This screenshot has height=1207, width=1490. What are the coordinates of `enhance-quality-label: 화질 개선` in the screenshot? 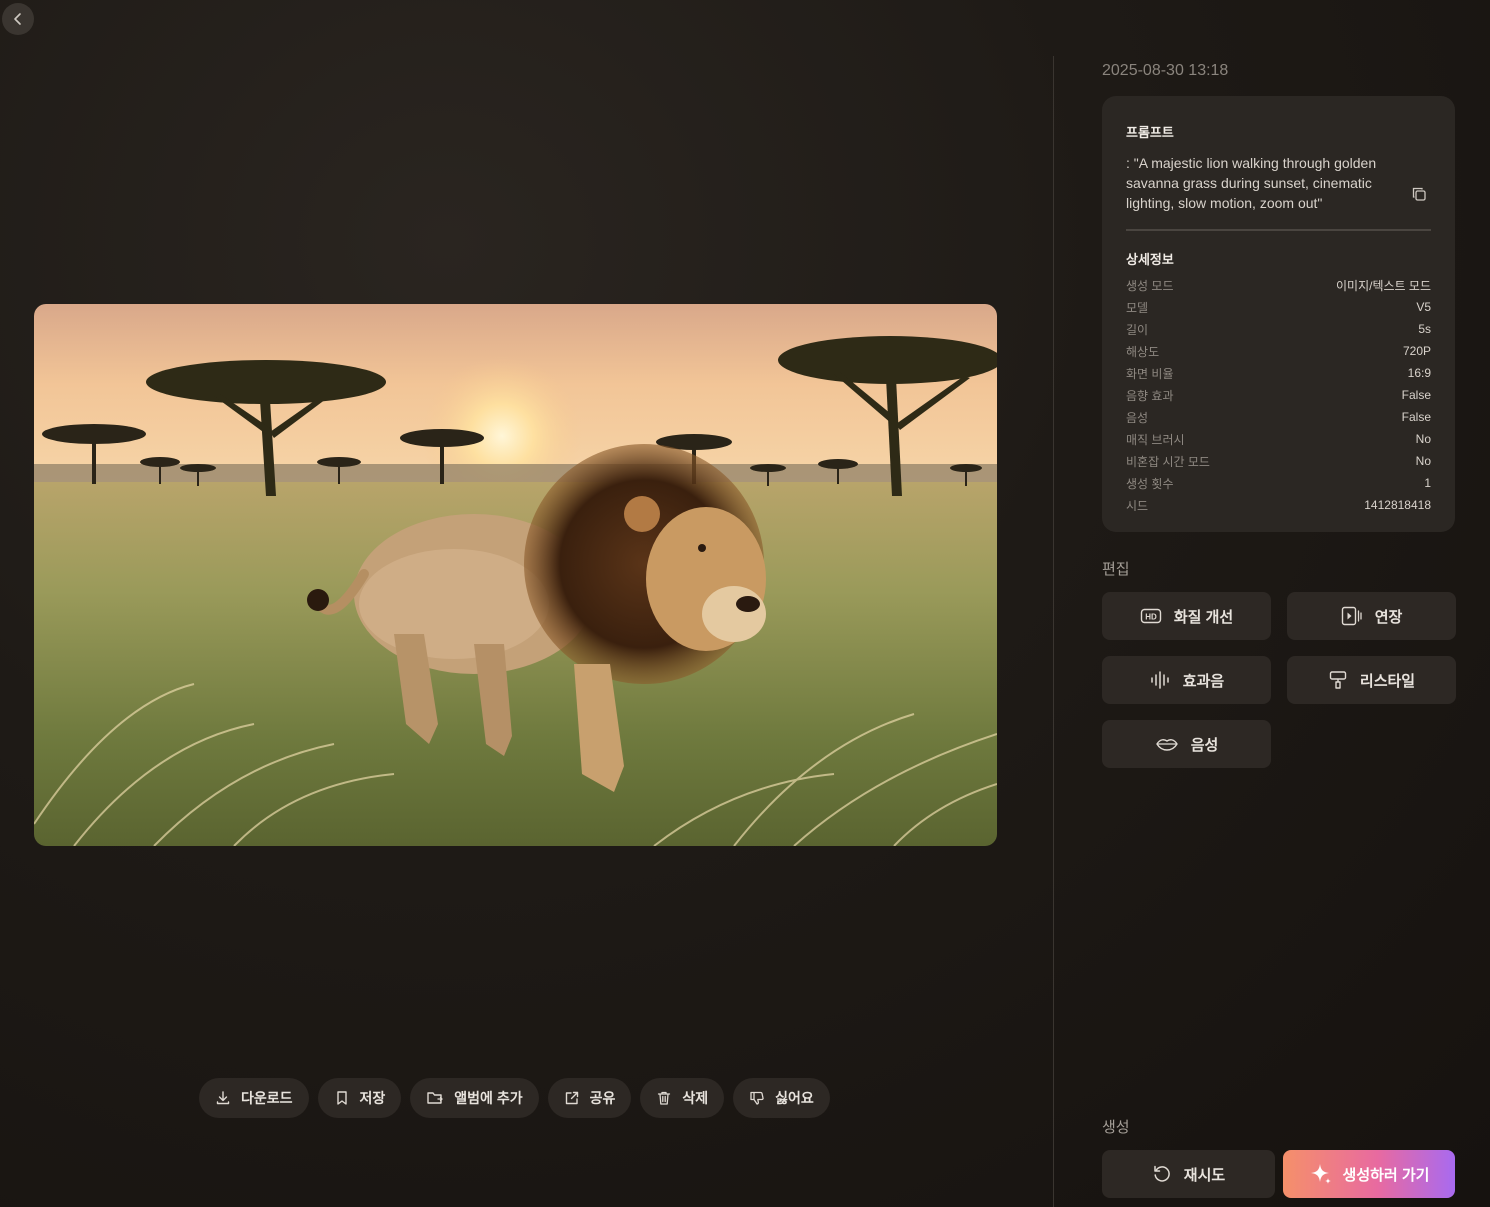 It's located at (1203, 617).